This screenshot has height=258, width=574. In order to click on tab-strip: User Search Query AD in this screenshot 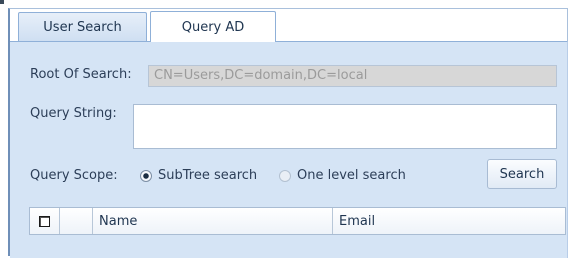, I will do `click(288, 25)`.